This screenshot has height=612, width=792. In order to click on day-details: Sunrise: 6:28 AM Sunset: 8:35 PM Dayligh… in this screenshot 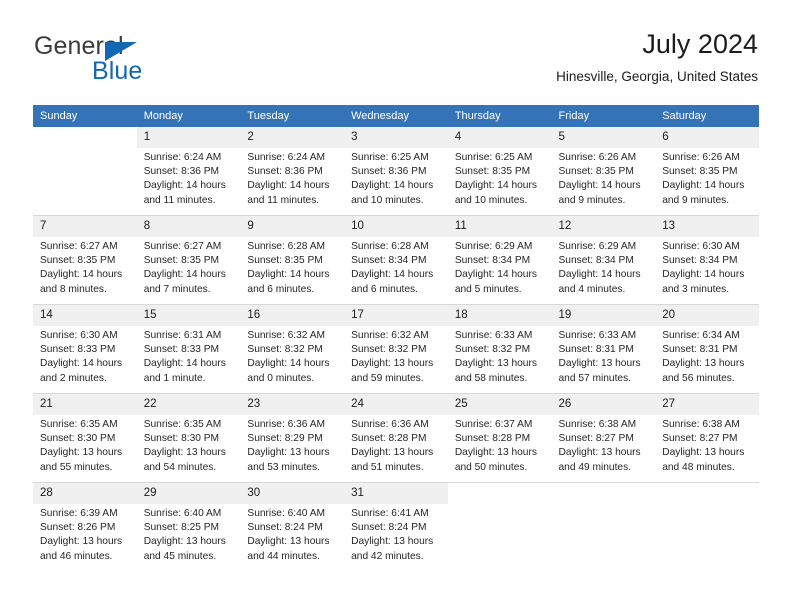, I will do `click(292, 267)`.